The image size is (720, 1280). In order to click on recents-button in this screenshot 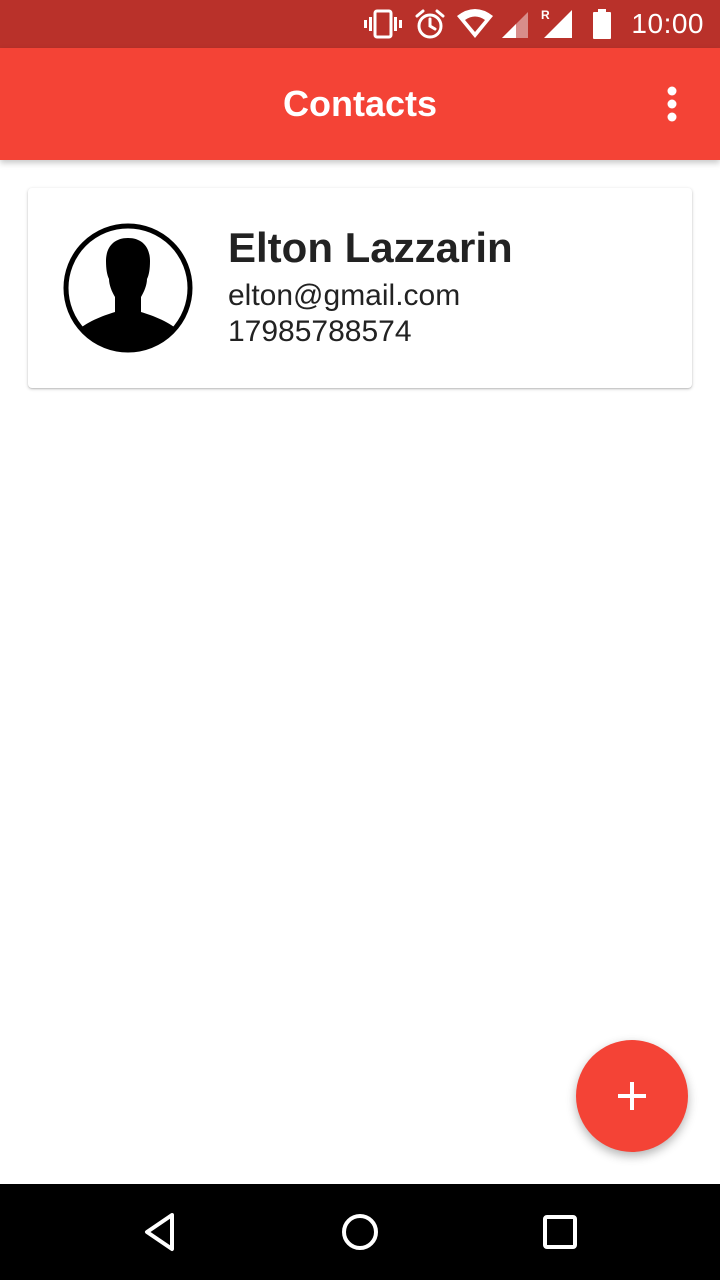, I will do `click(560, 1232)`.